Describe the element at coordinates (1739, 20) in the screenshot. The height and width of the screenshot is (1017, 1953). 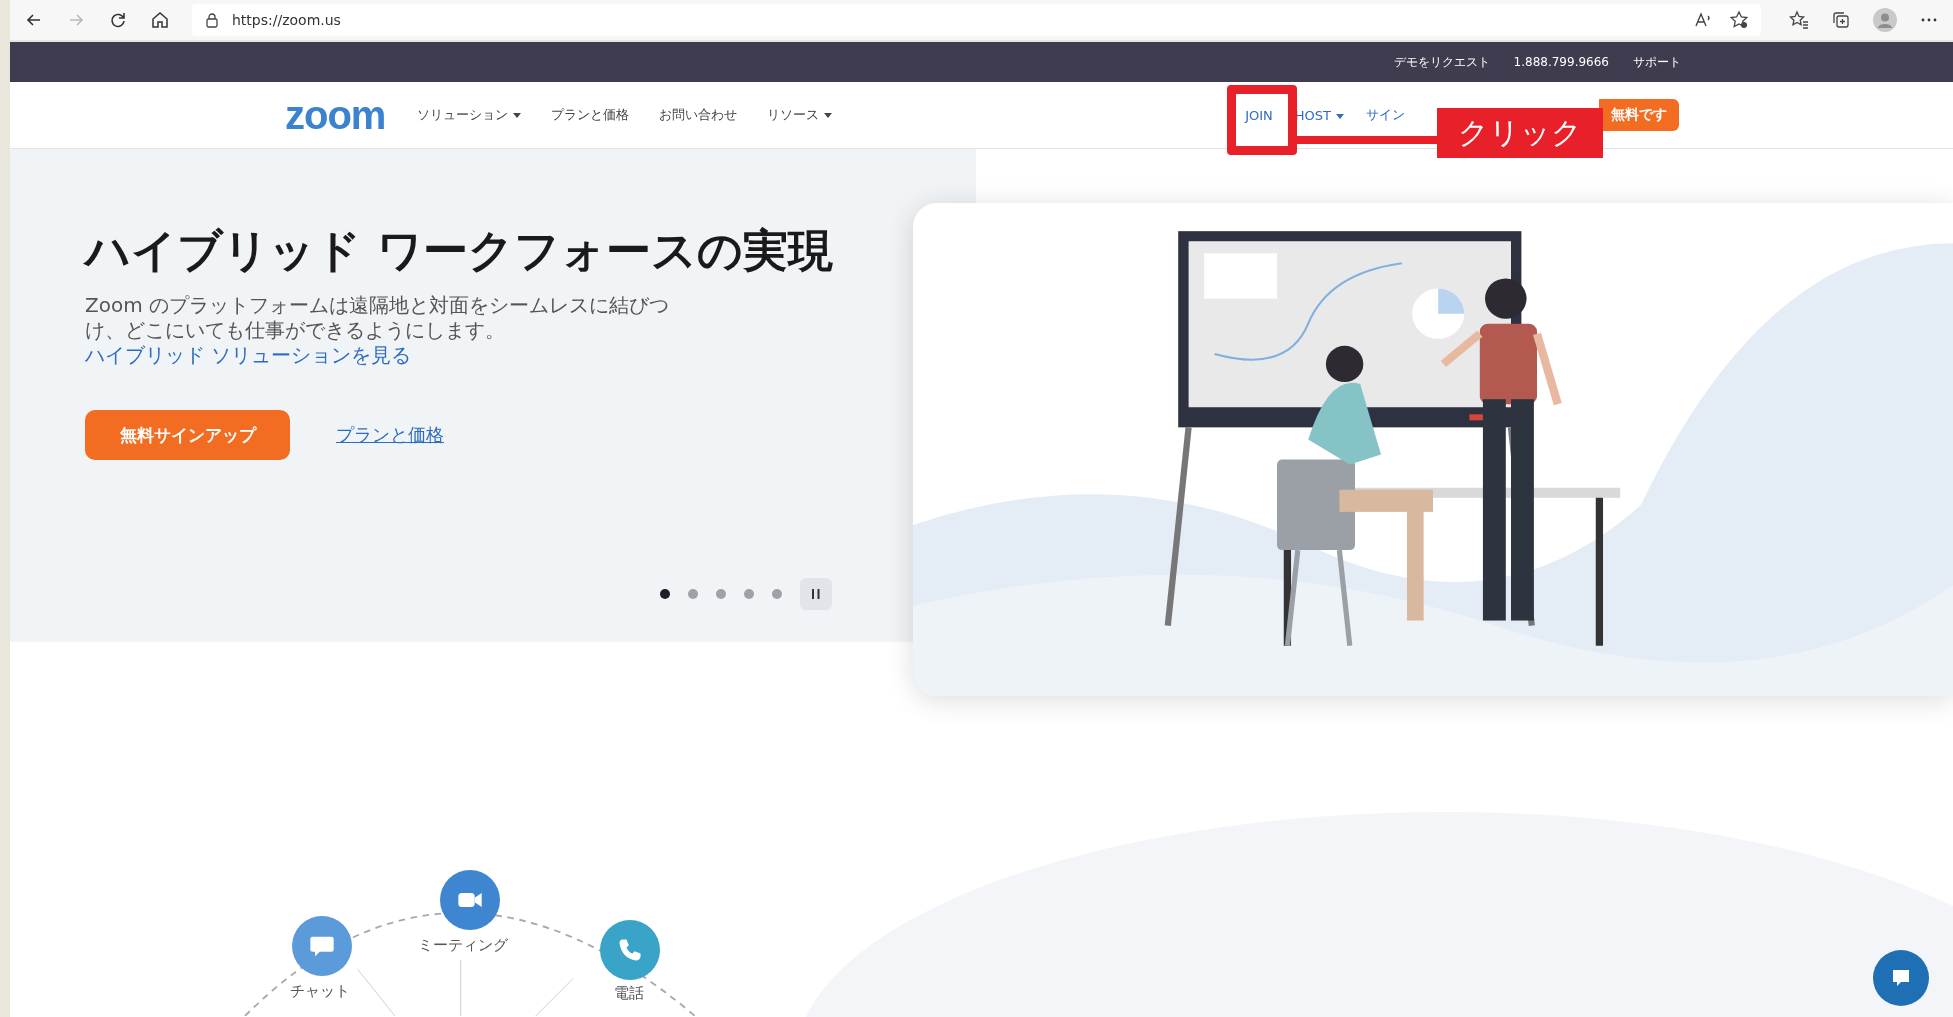
I see `favorite-add-icon` at that location.